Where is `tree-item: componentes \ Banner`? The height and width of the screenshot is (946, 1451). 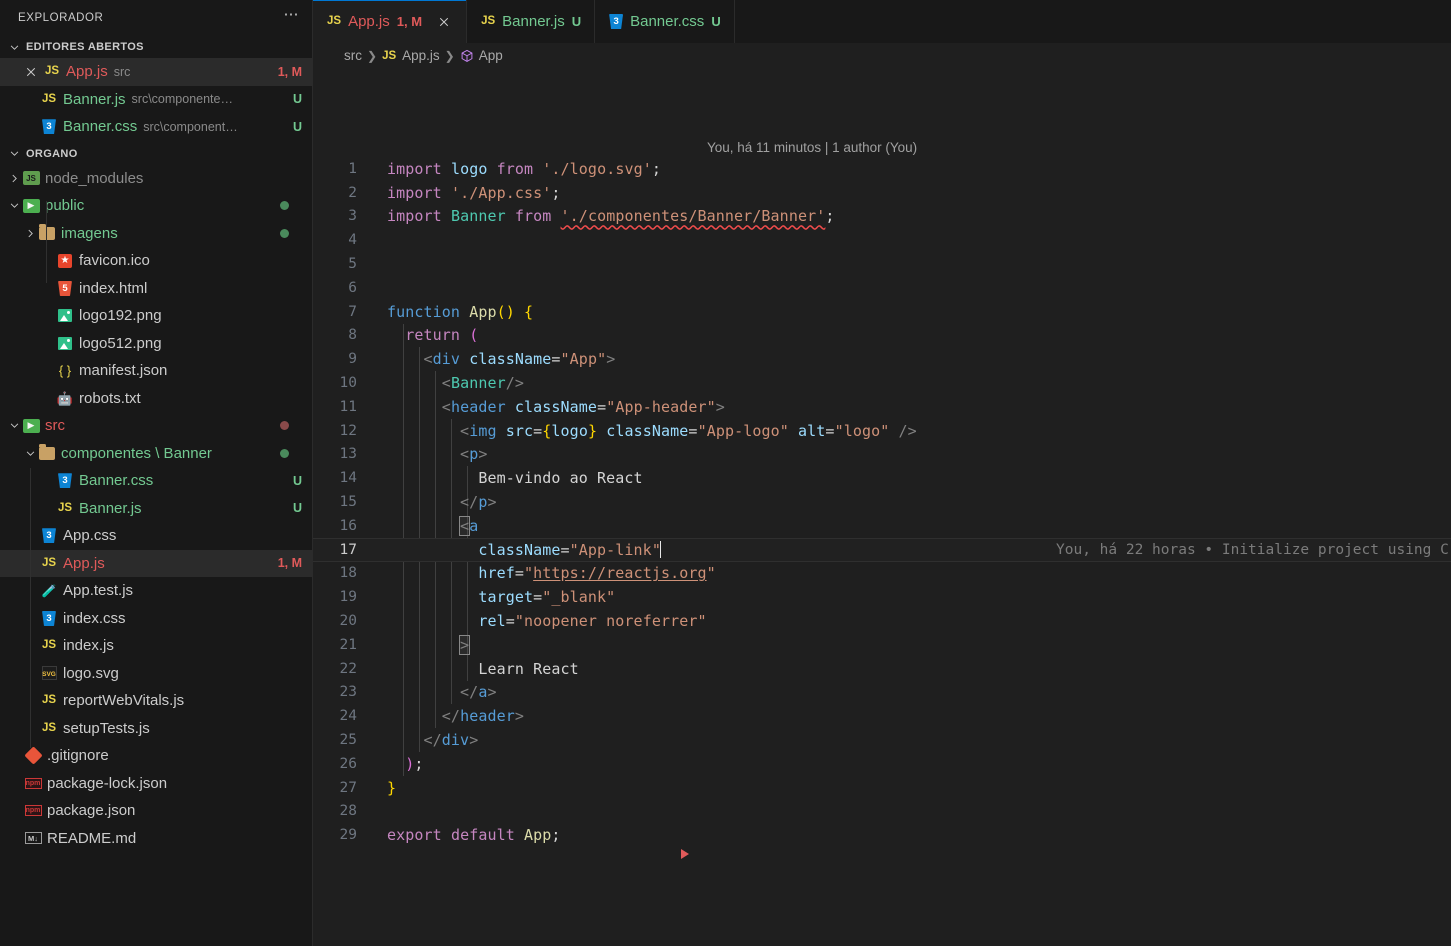 tree-item: componentes \ Banner is located at coordinates (156, 454).